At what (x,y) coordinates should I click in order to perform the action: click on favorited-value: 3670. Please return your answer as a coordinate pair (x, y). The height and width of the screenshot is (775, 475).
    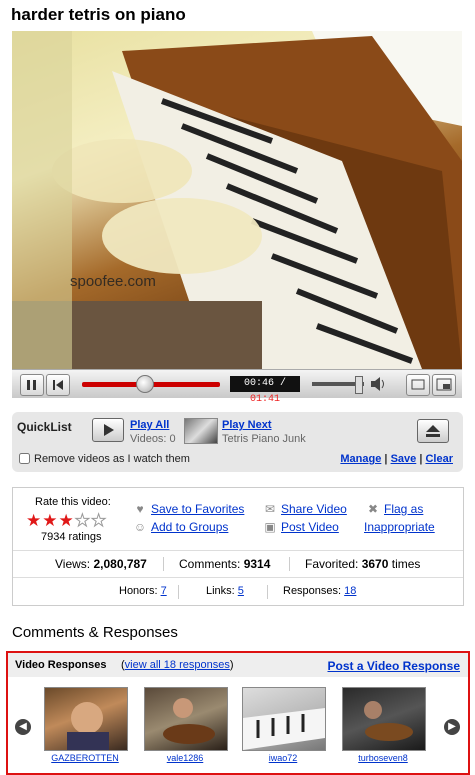
    Looking at the image, I should click on (375, 564).